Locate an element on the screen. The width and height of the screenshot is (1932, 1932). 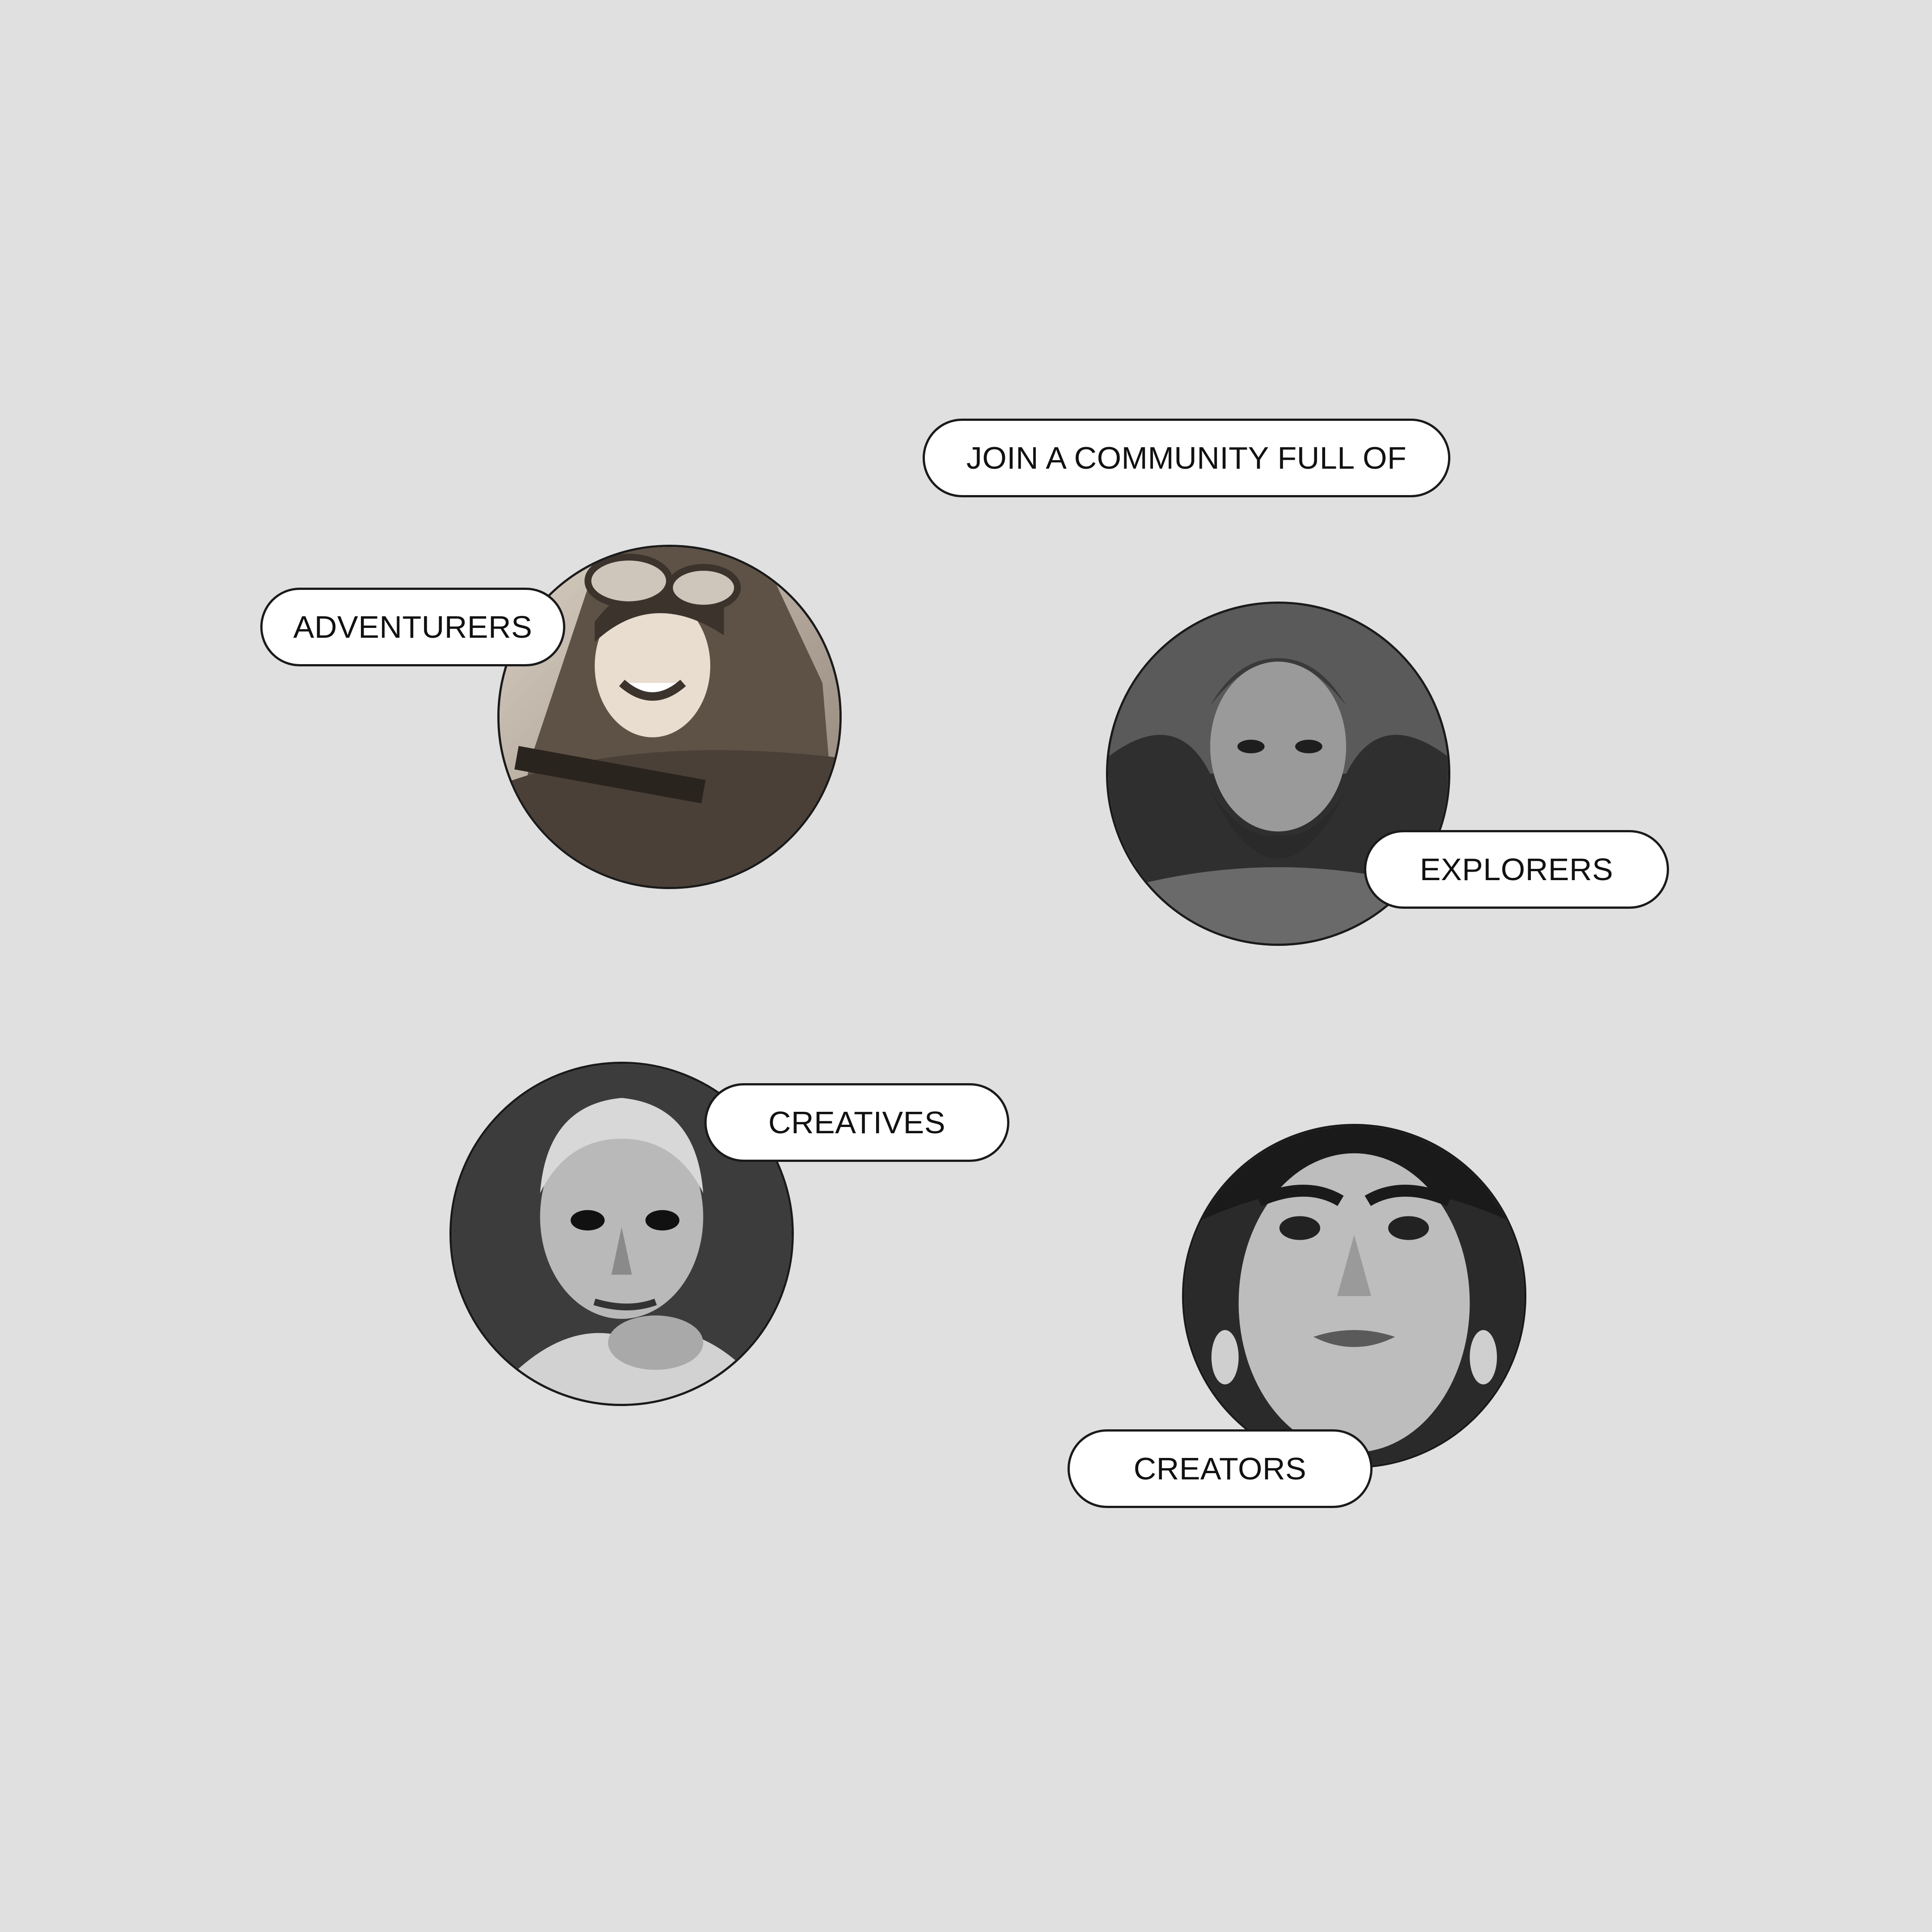
category-pill-adventurers: ADVENTURERS is located at coordinates (412, 627).